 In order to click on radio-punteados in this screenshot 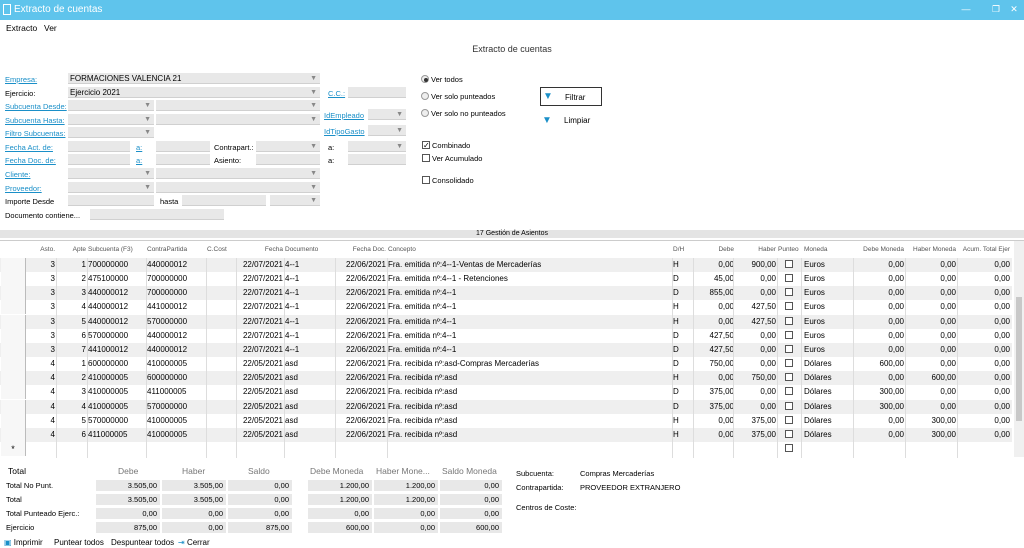, I will do `click(425, 96)`.